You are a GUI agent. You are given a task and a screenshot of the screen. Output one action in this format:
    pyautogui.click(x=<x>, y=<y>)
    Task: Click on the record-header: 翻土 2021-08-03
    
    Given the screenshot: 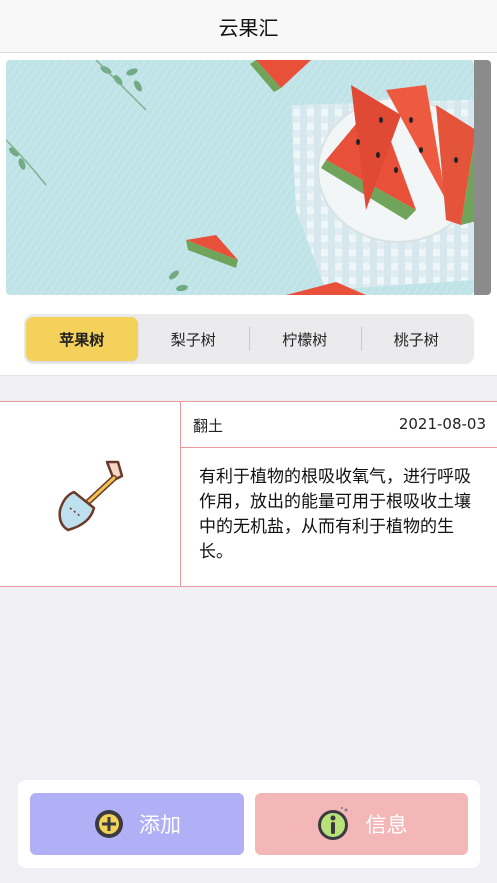 What is the action you would take?
    pyautogui.click(x=339, y=425)
    